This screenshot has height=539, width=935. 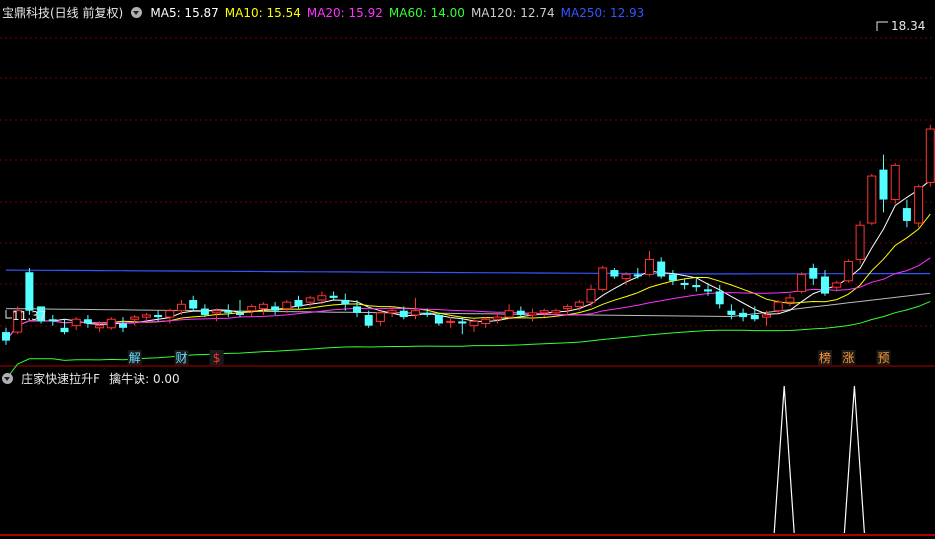 What do you see at coordinates (602, 13) in the screenshot?
I see `ma-legend-item: MA250: 12.93` at bounding box center [602, 13].